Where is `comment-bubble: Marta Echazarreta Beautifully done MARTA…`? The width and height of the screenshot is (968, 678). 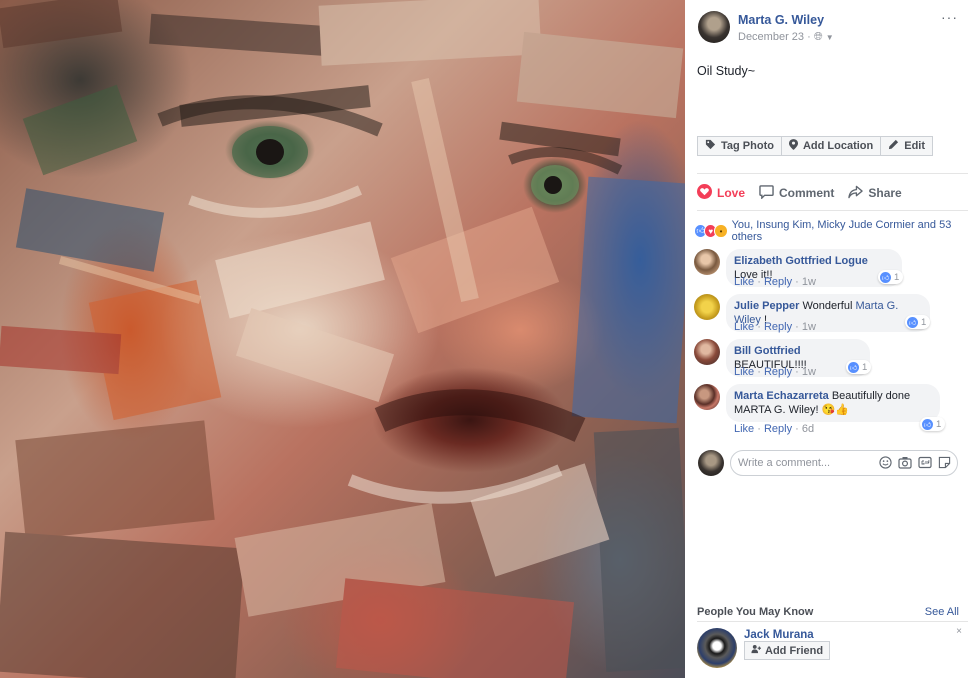
comment-bubble: Marta Echazarreta Beautifully done MARTA… is located at coordinates (833, 403).